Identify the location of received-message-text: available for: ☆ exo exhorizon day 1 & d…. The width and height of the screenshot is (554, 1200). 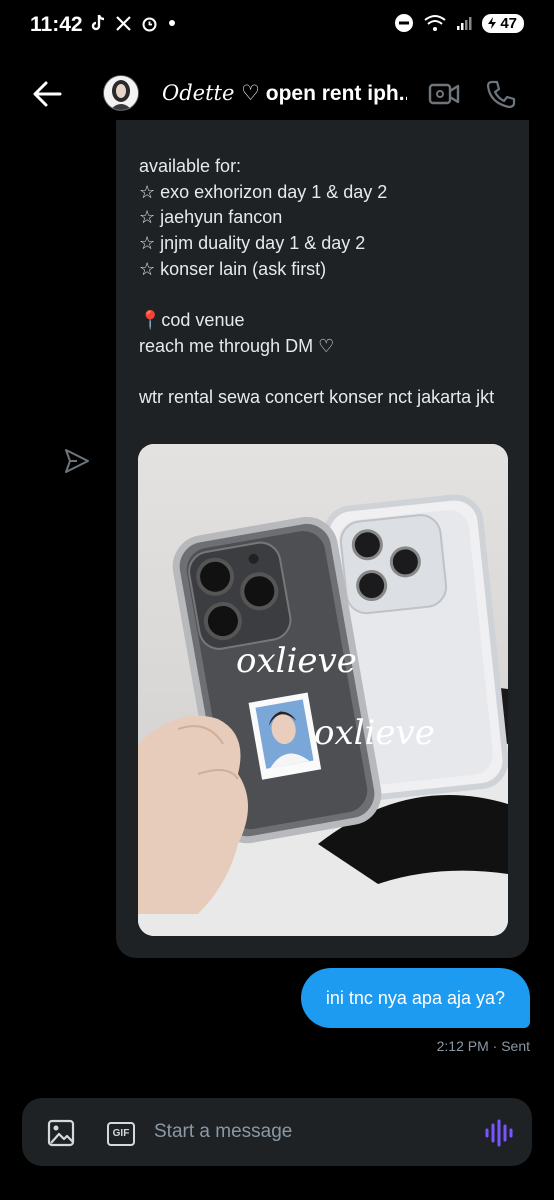
(329, 282).